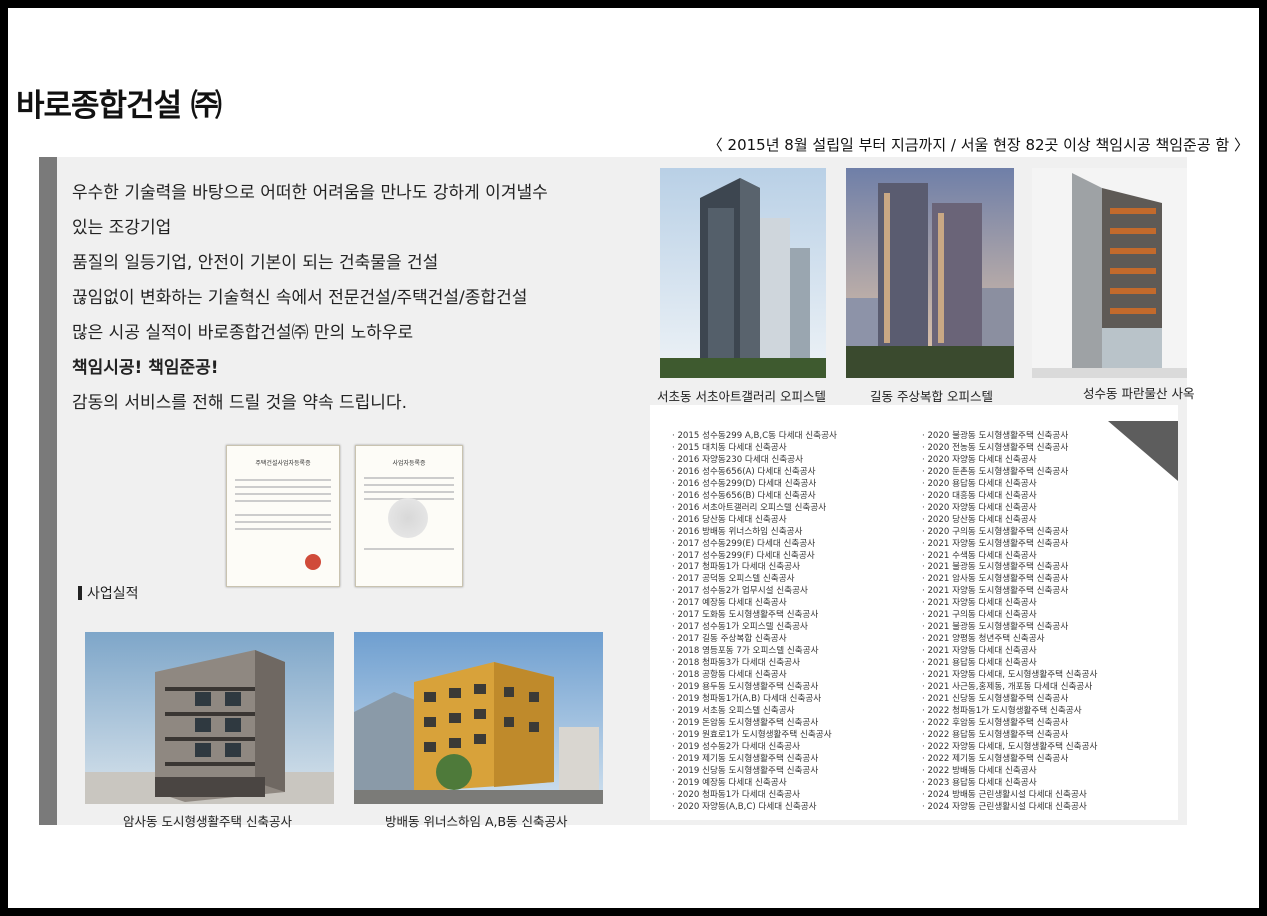  What do you see at coordinates (255, 263) in the screenshot?
I see `intro-line: 품질의 일등기업, 안전이 기본이 되는 건축물을 건설` at bounding box center [255, 263].